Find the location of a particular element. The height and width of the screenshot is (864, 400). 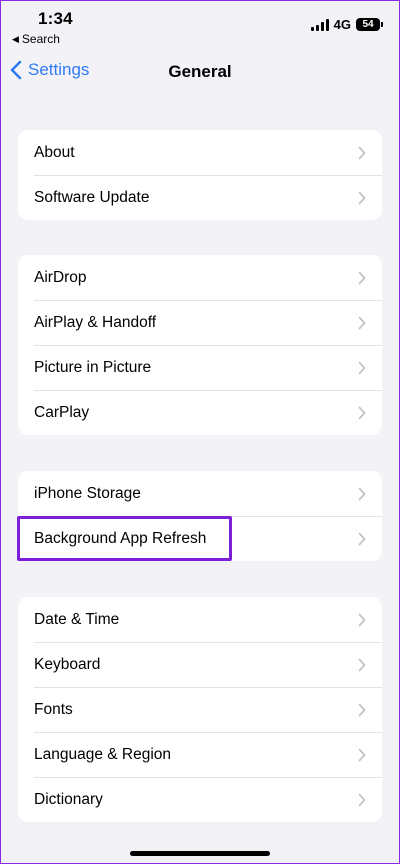

settings-row-date-time: Date & Time is located at coordinates (200, 619).